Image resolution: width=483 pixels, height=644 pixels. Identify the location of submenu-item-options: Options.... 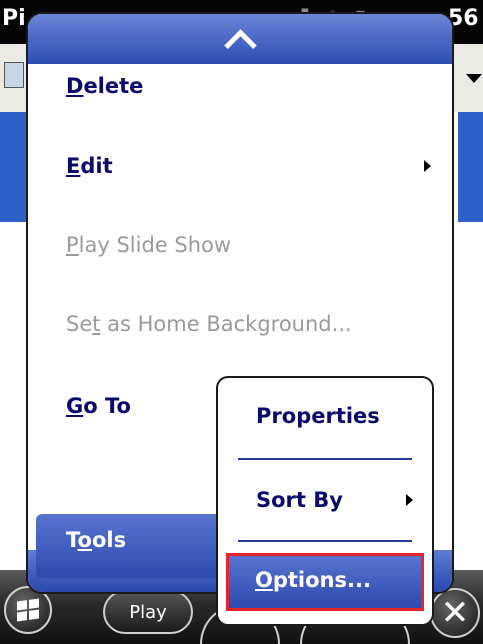
(325, 582).